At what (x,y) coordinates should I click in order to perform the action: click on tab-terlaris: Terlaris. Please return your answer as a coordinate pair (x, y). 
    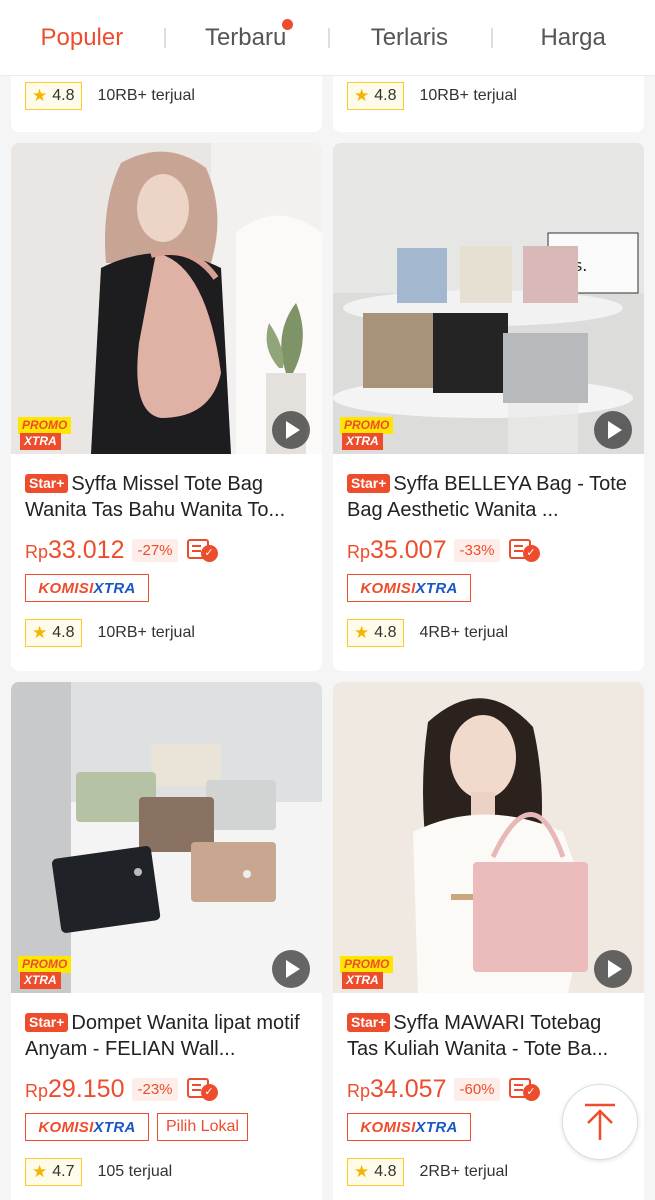
    Looking at the image, I should click on (409, 38).